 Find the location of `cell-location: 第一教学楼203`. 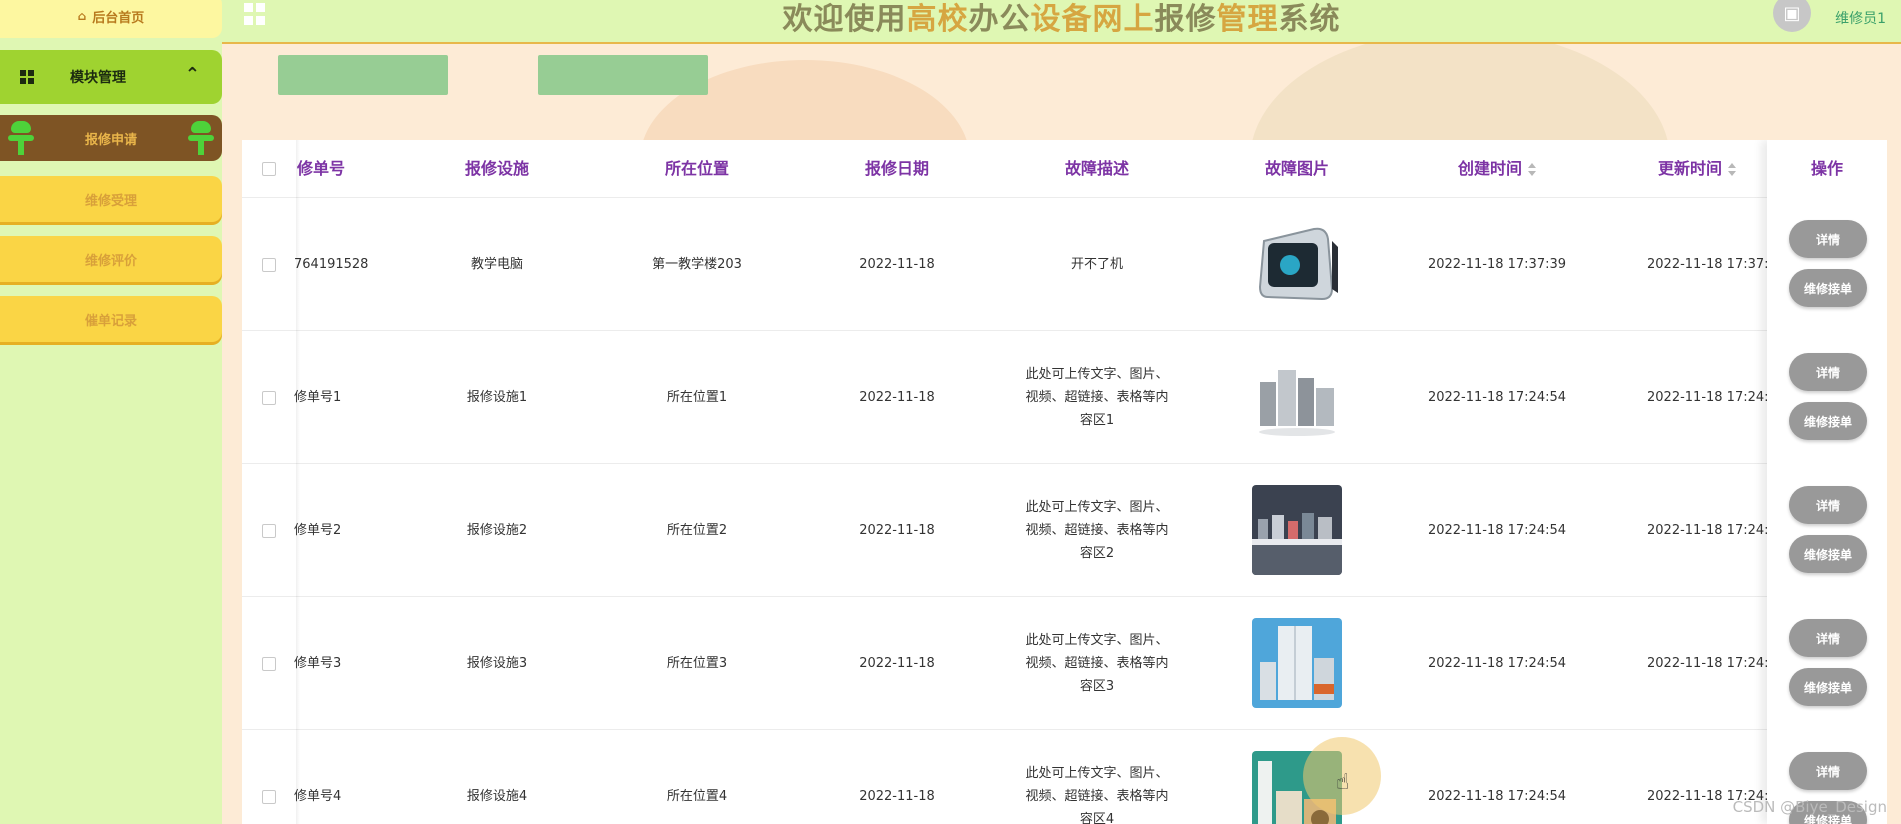

cell-location: 第一教学楼203 is located at coordinates (697, 264).